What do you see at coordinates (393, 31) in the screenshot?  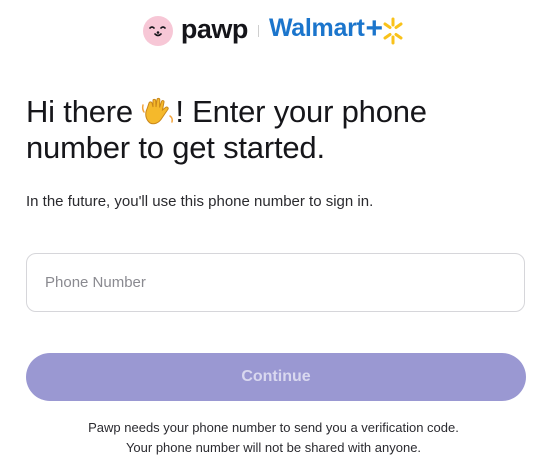 I see `walmart-spark-icon` at bounding box center [393, 31].